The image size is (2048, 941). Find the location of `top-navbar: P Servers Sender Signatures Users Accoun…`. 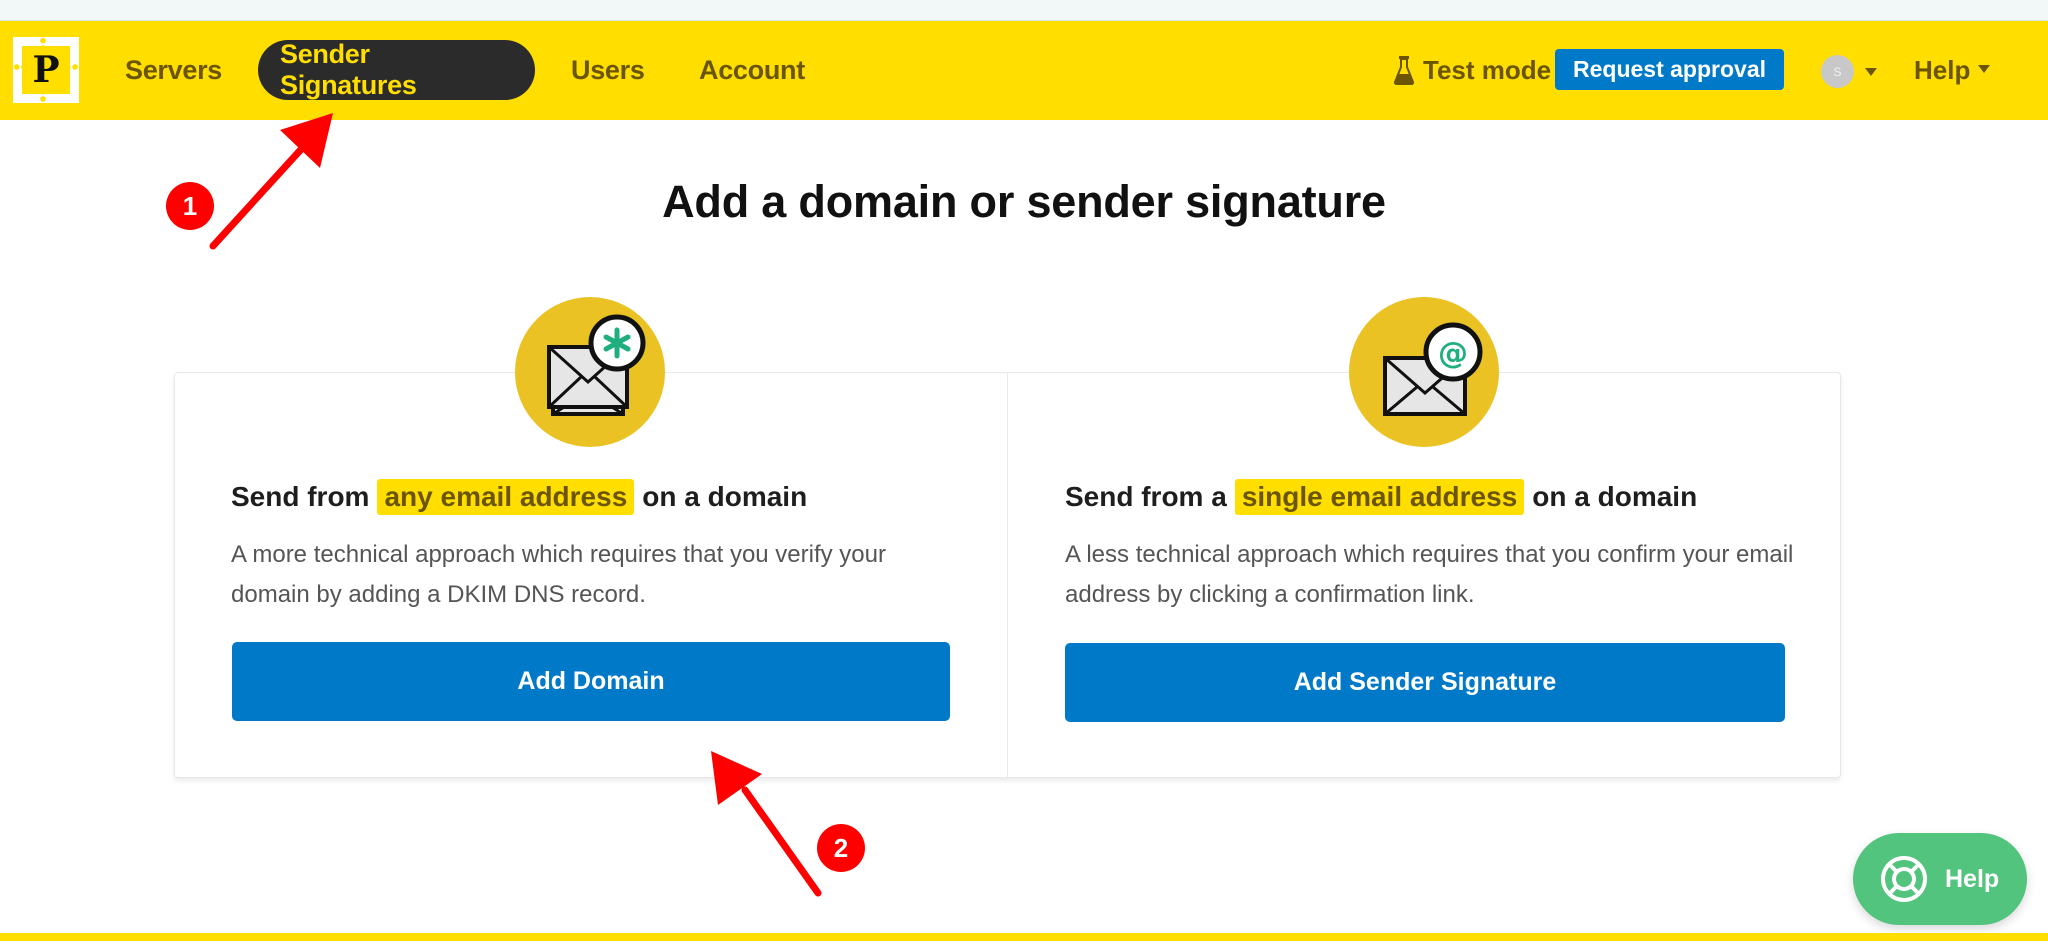

top-navbar: P Servers Sender Signatures Users Accoun… is located at coordinates (1024, 70).